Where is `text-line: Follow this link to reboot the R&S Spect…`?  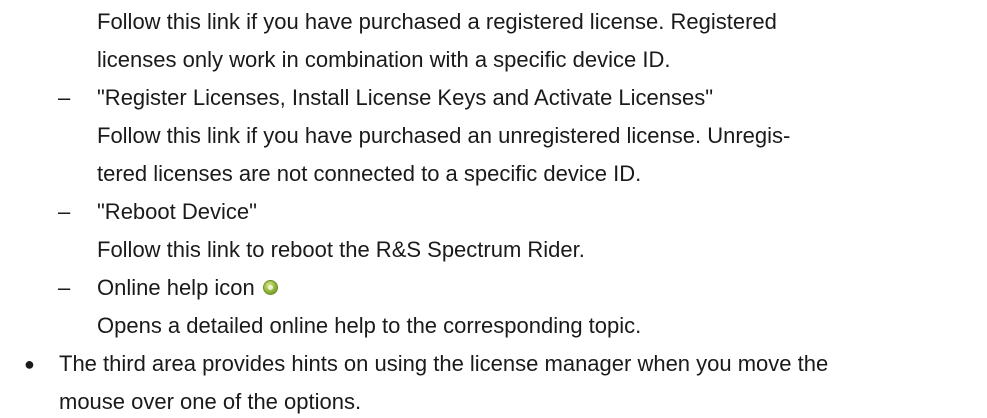 text-line: Follow this link to reboot the R&S Spect… is located at coordinates (341, 249).